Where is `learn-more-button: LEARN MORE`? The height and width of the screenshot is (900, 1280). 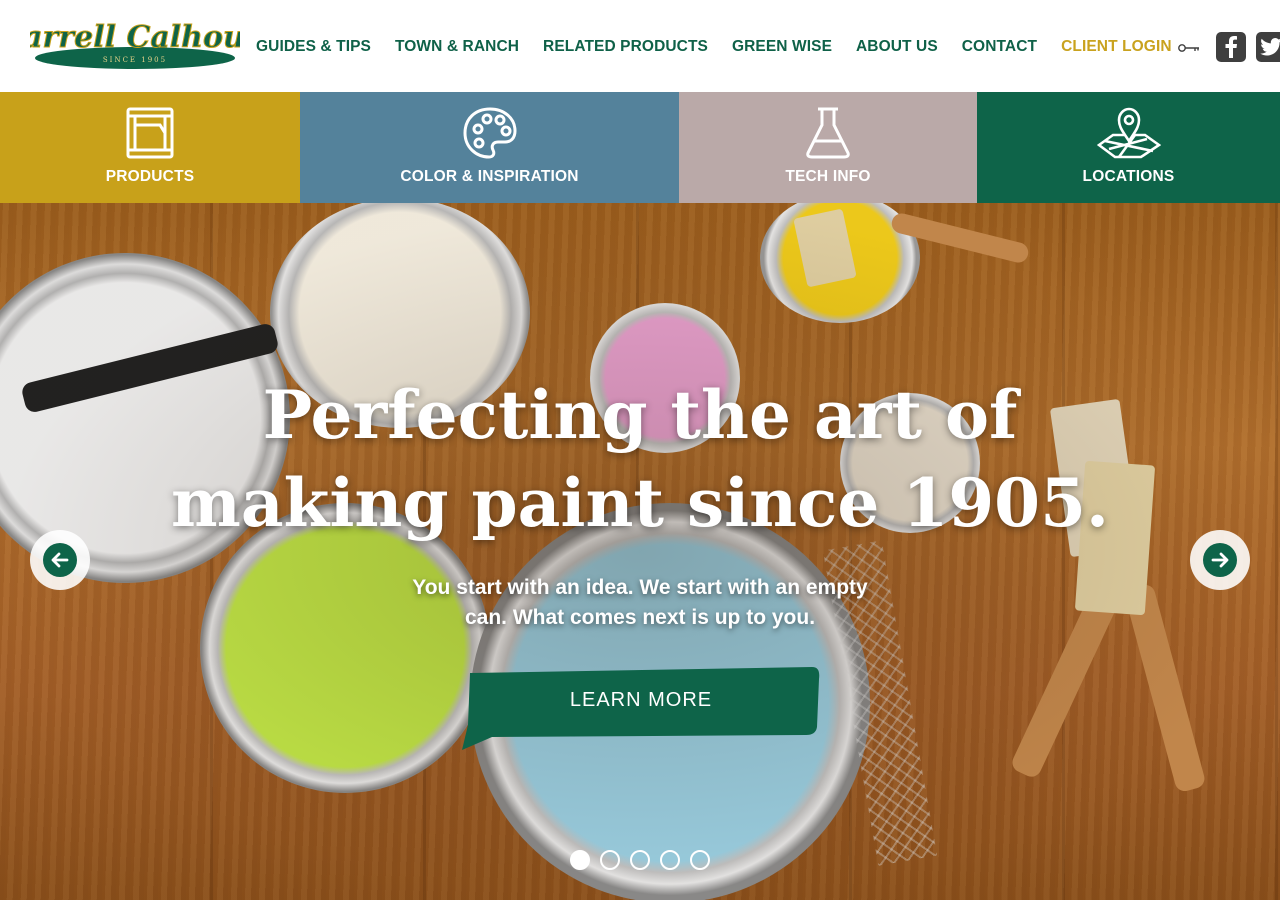 learn-more-button: LEARN MORE is located at coordinates (641, 707).